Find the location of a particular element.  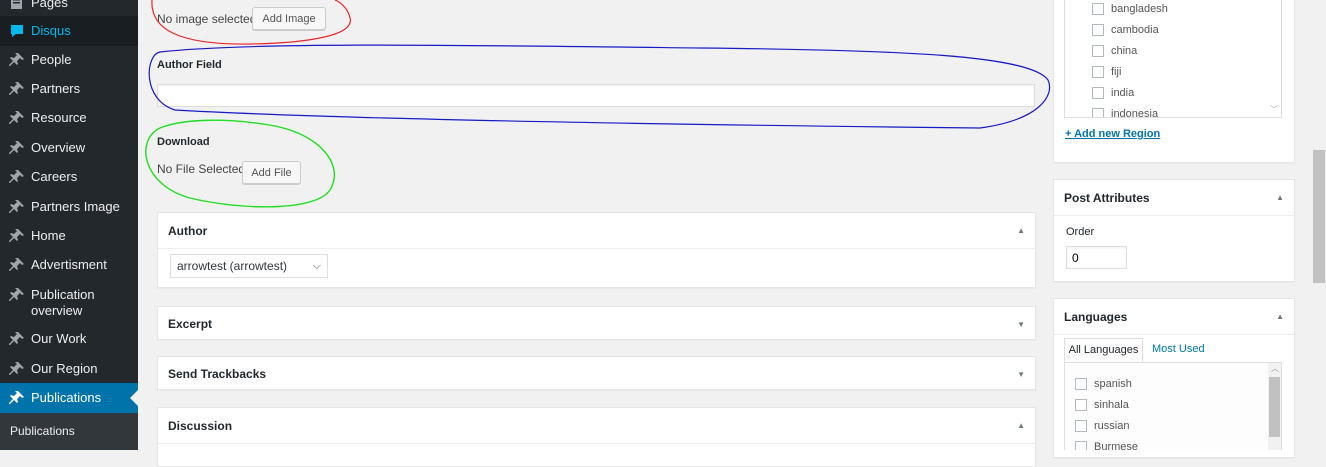

author-field-input is located at coordinates (596, 95).